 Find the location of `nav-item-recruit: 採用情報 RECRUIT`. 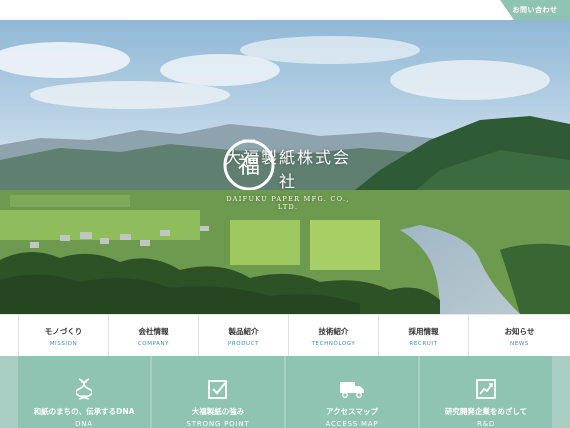

nav-item-recruit: 採用情報 RECRUIT is located at coordinates (424, 336).